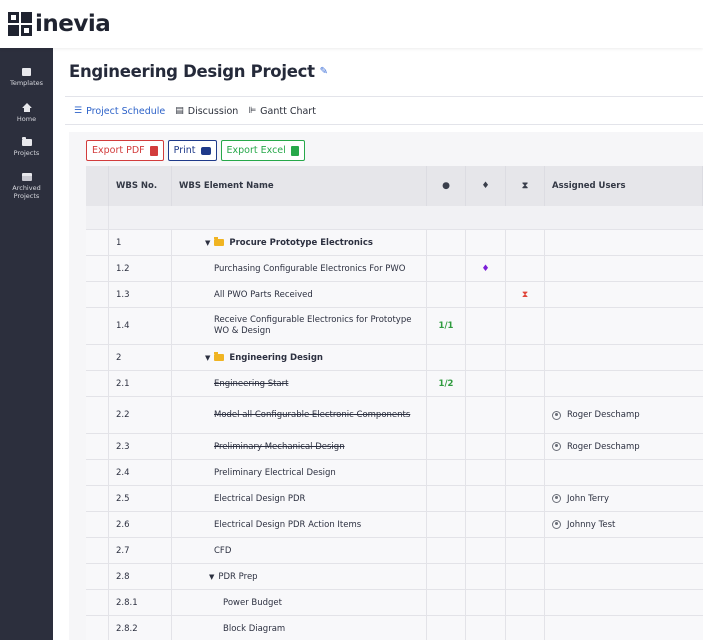 The image size is (703, 640). Describe the element at coordinates (591, 525) in the screenshot. I see `assigned-user-name: Johnny Test` at that location.